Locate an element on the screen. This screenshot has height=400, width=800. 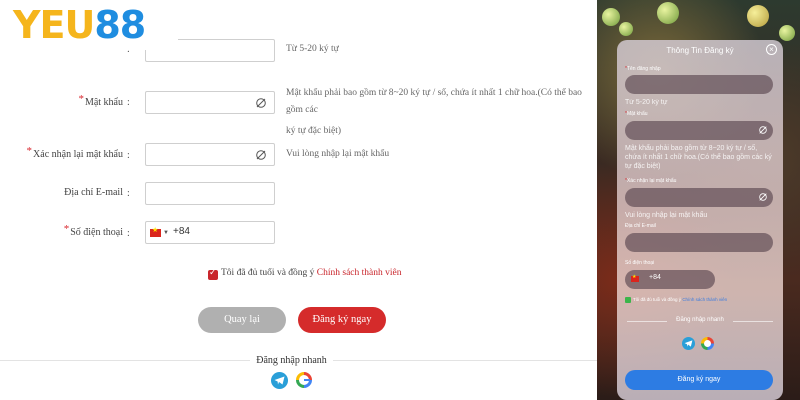
quick-login-heading: Đăng nhập nhanh is located at coordinates (291, 360).